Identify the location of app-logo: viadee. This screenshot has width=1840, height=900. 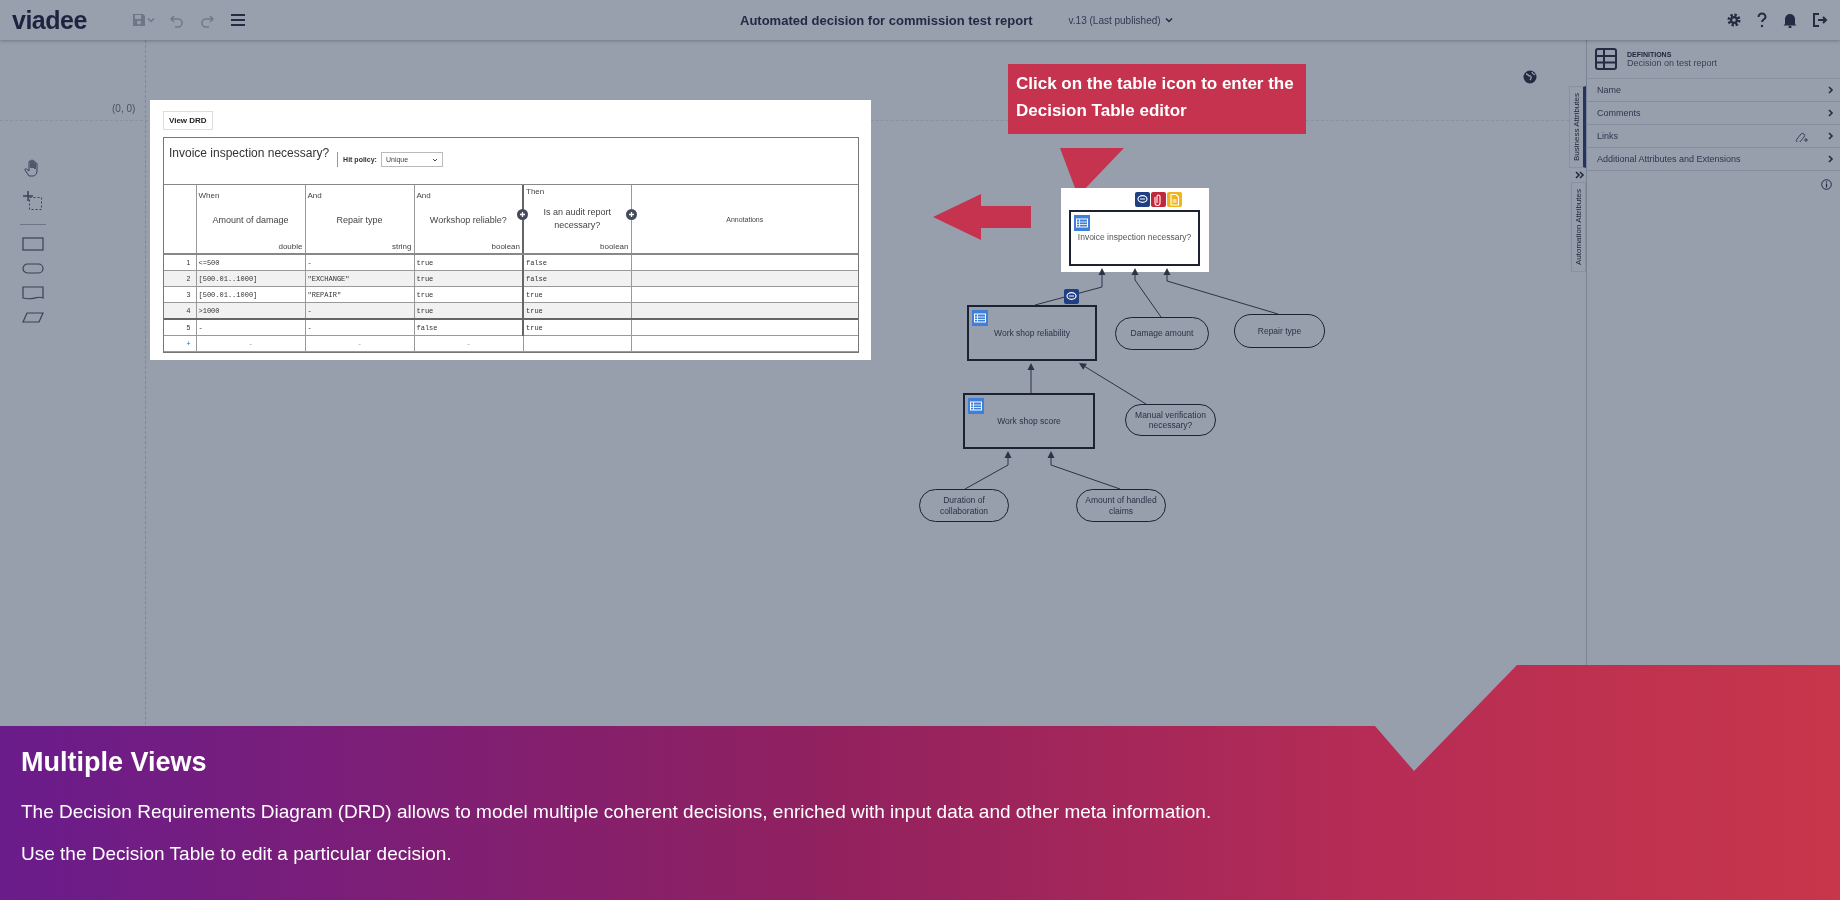
(49, 20).